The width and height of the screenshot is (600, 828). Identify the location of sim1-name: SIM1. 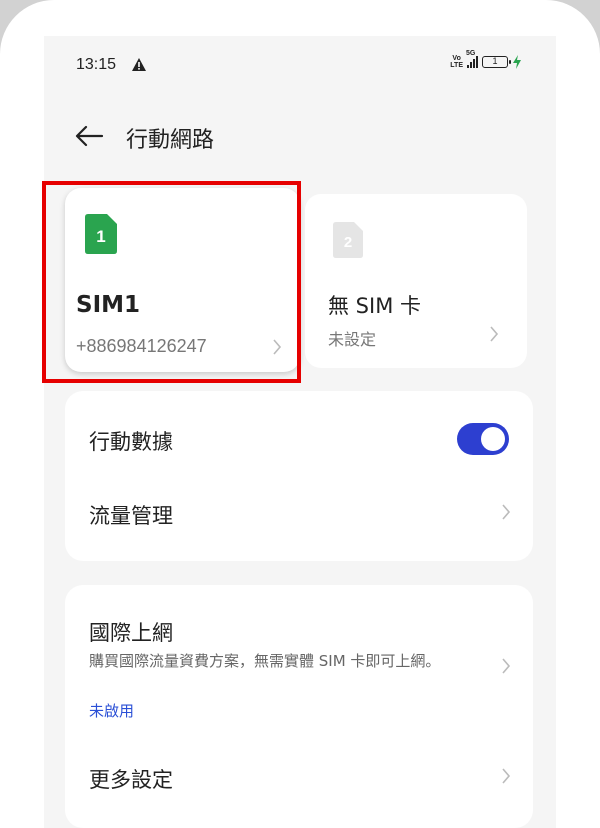
(108, 305).